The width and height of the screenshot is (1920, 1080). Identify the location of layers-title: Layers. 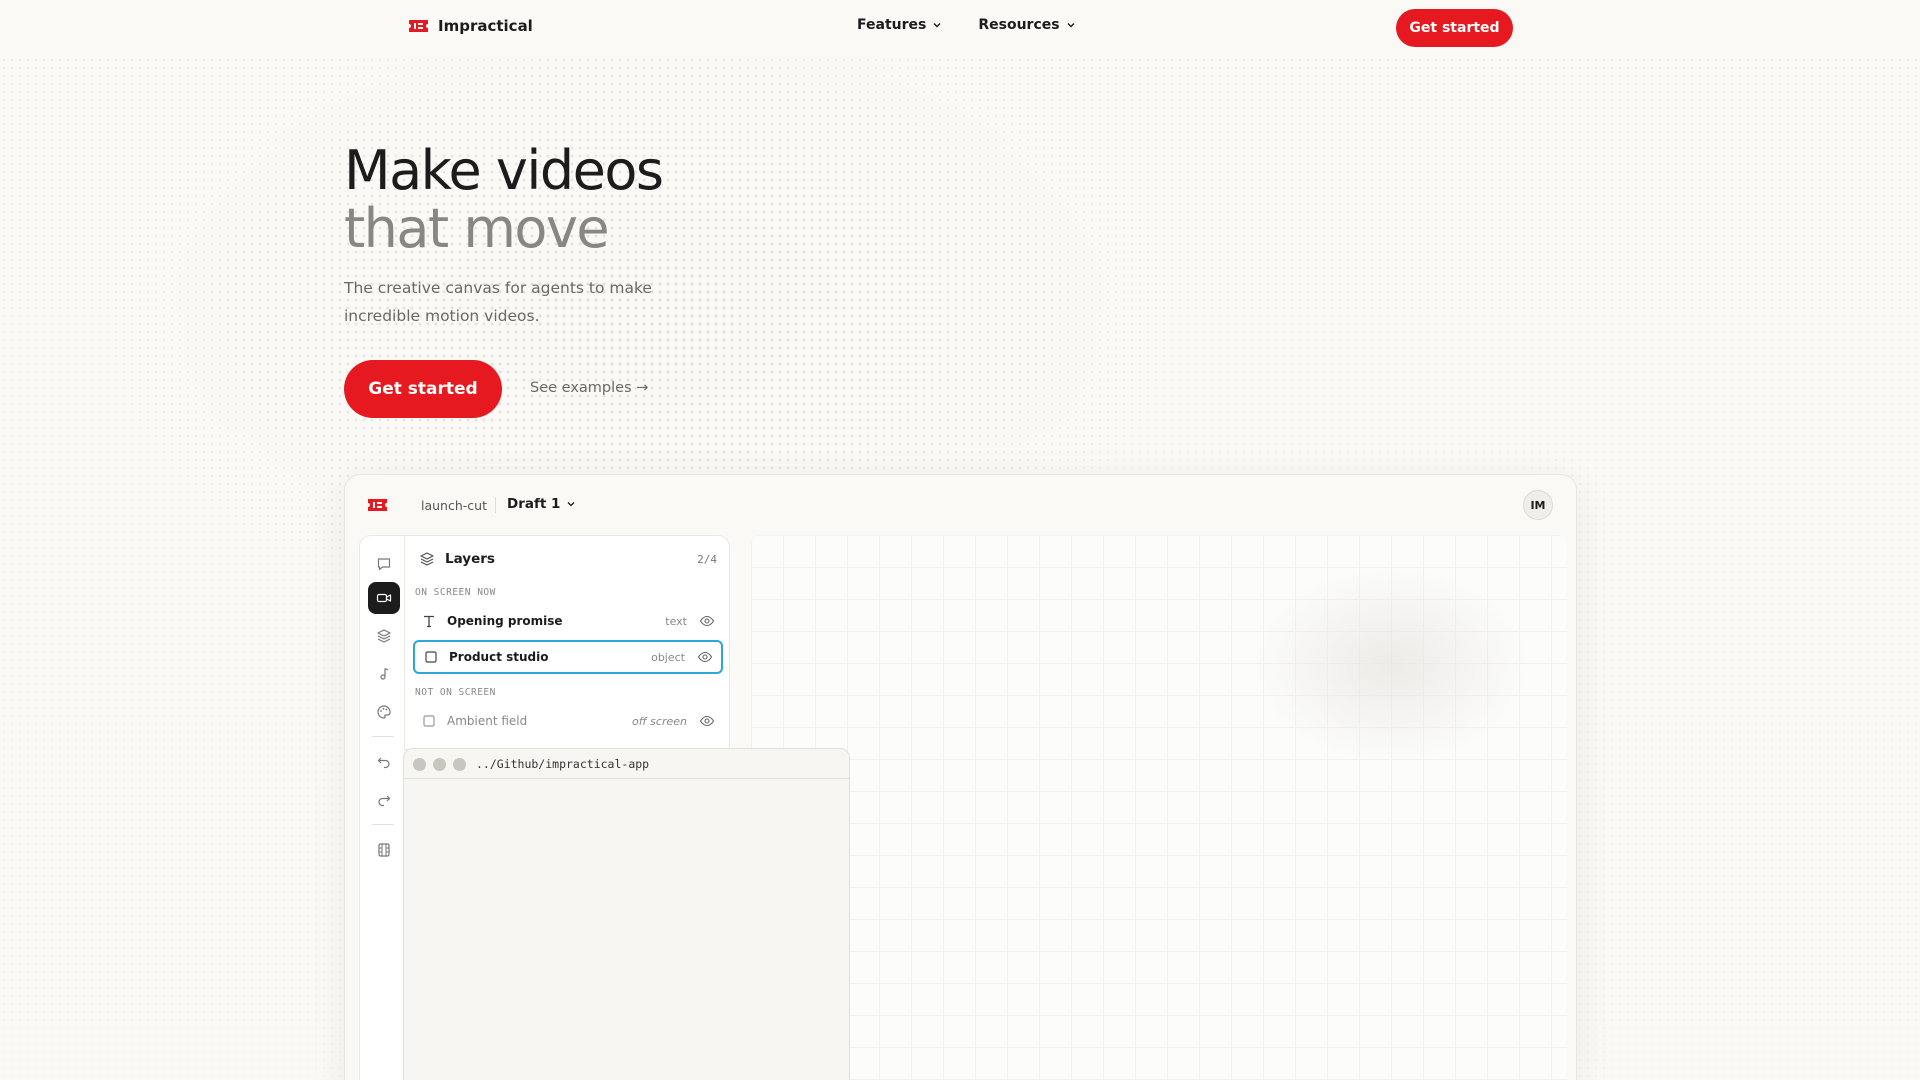
(470, 559).